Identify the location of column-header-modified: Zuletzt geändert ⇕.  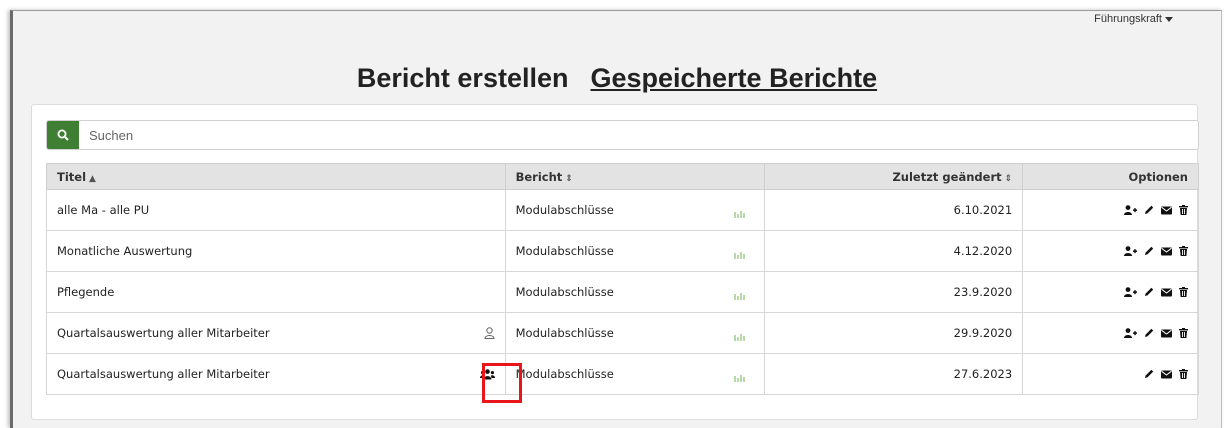
(894, 176).